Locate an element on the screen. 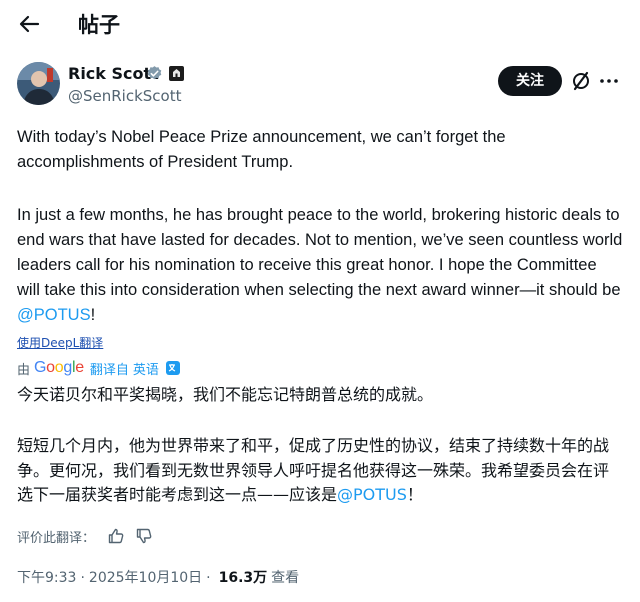 The image size is (640, 602). google-letter: o is located at coordinates (50, 367).